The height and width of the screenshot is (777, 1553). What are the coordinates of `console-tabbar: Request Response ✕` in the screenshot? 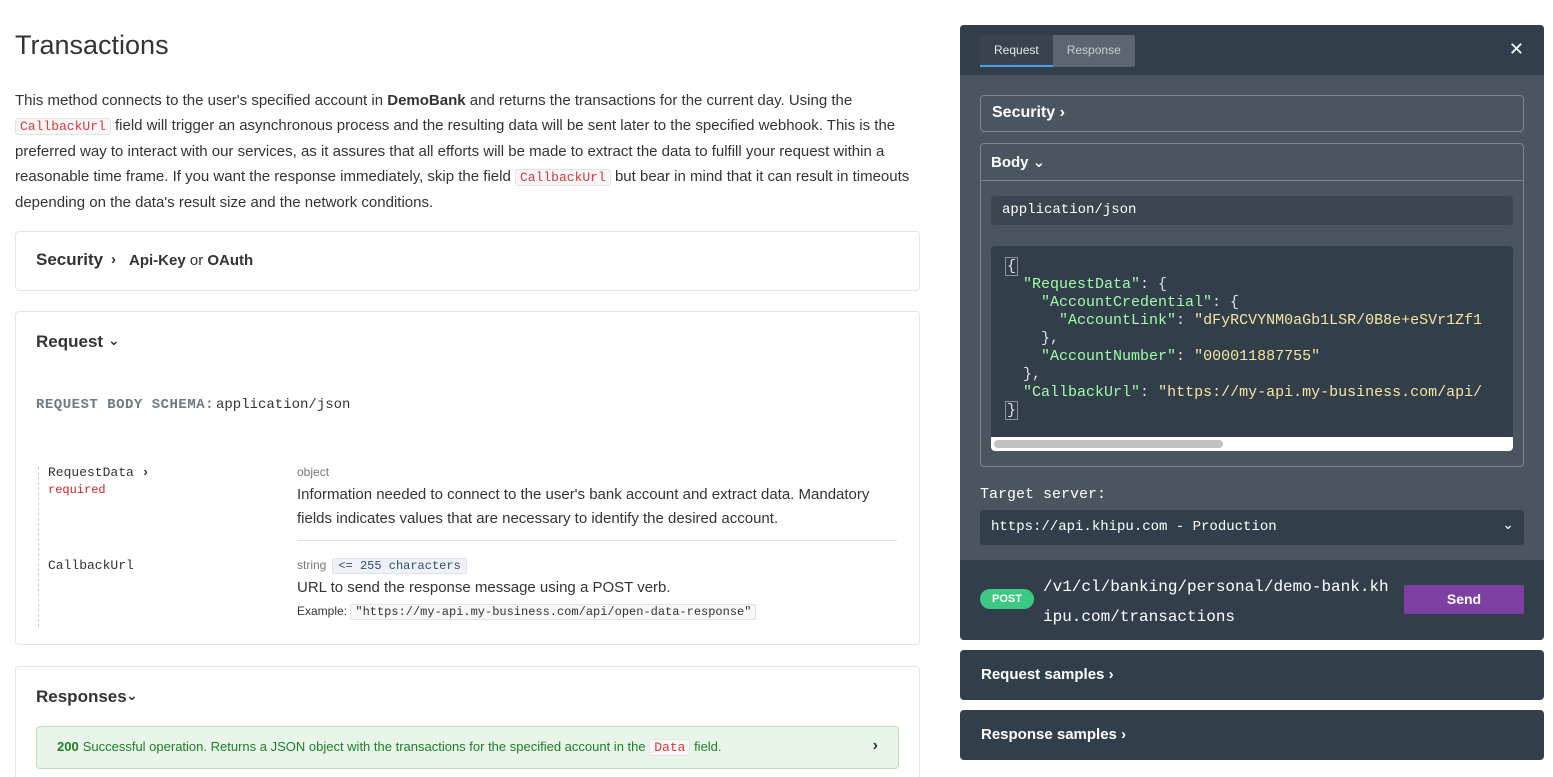 It's located at (1252, 50).